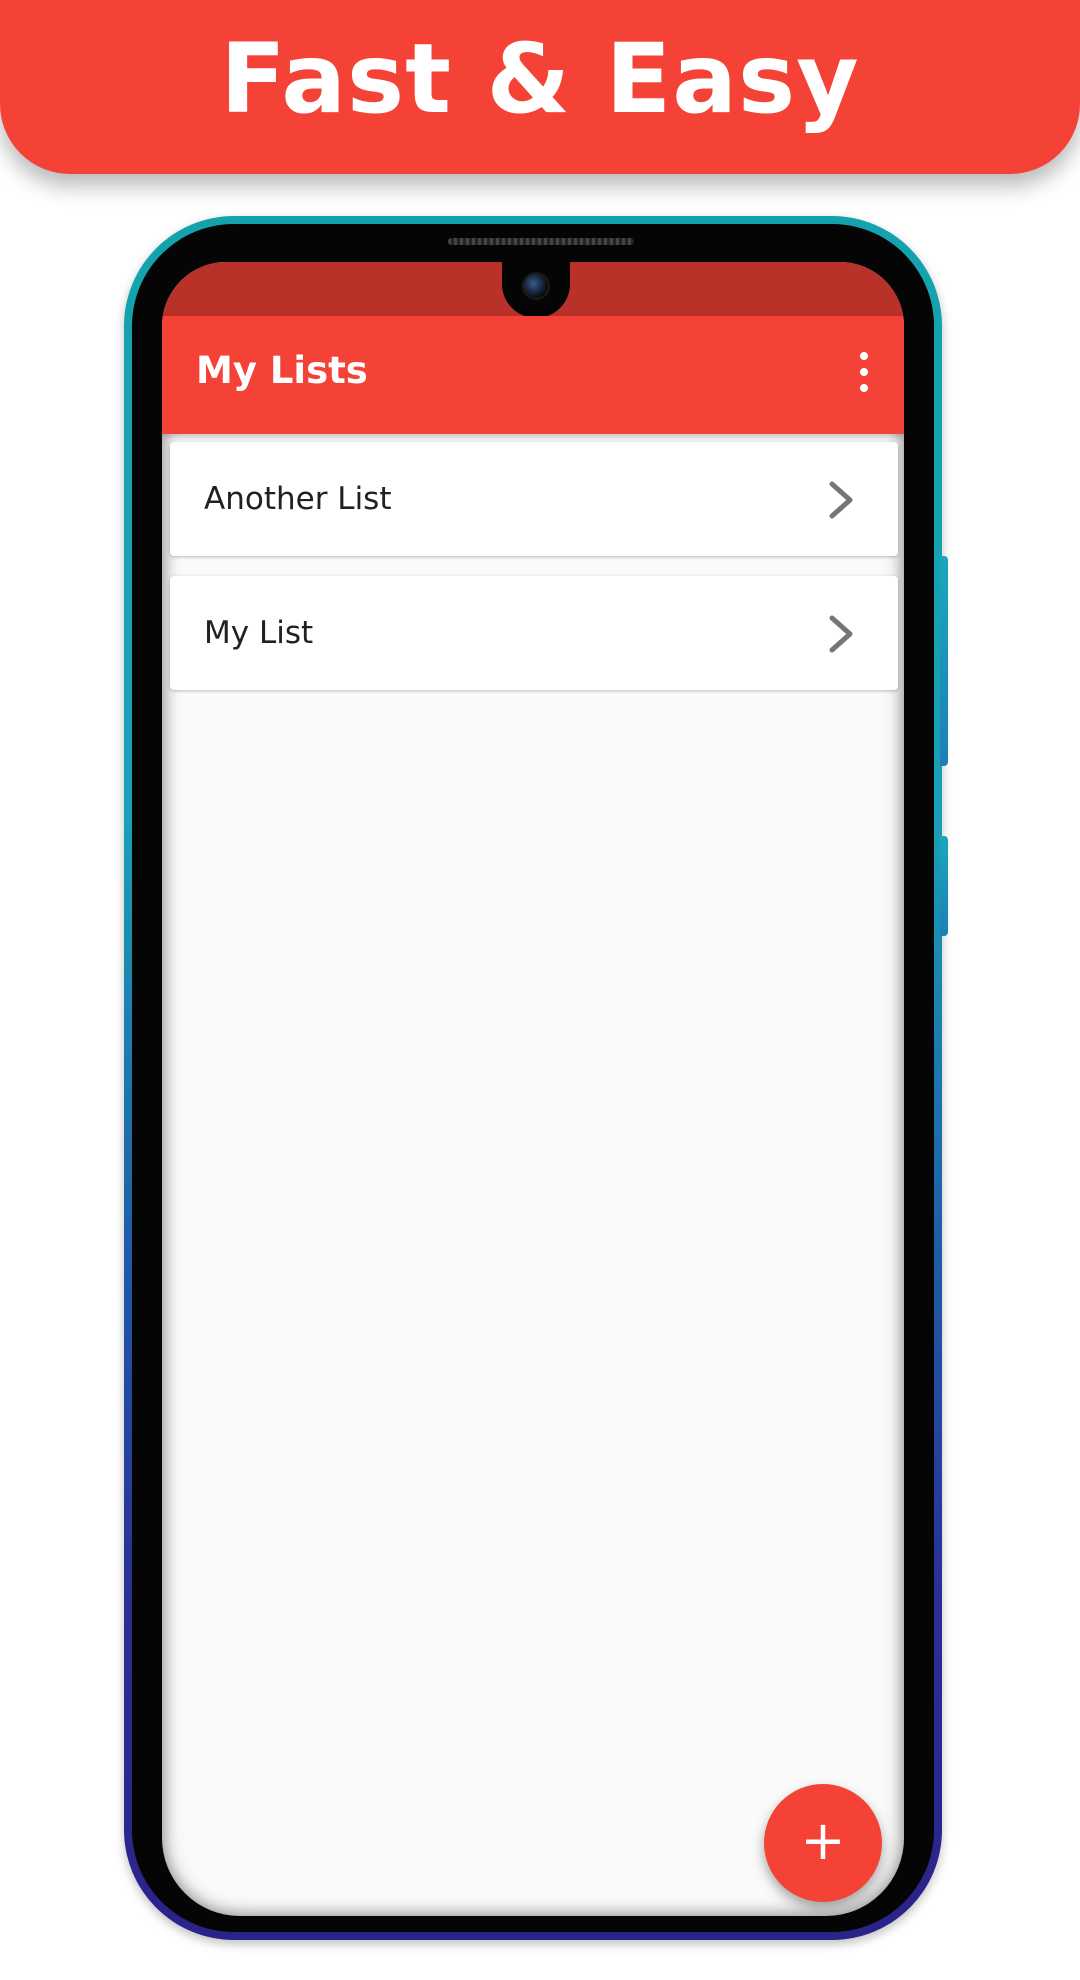 This screenshot has height=1980, width=1080. What do you see at coordinates (944, 886) in the screenshot?
I see `power-button` at bounding box center [944, 886].